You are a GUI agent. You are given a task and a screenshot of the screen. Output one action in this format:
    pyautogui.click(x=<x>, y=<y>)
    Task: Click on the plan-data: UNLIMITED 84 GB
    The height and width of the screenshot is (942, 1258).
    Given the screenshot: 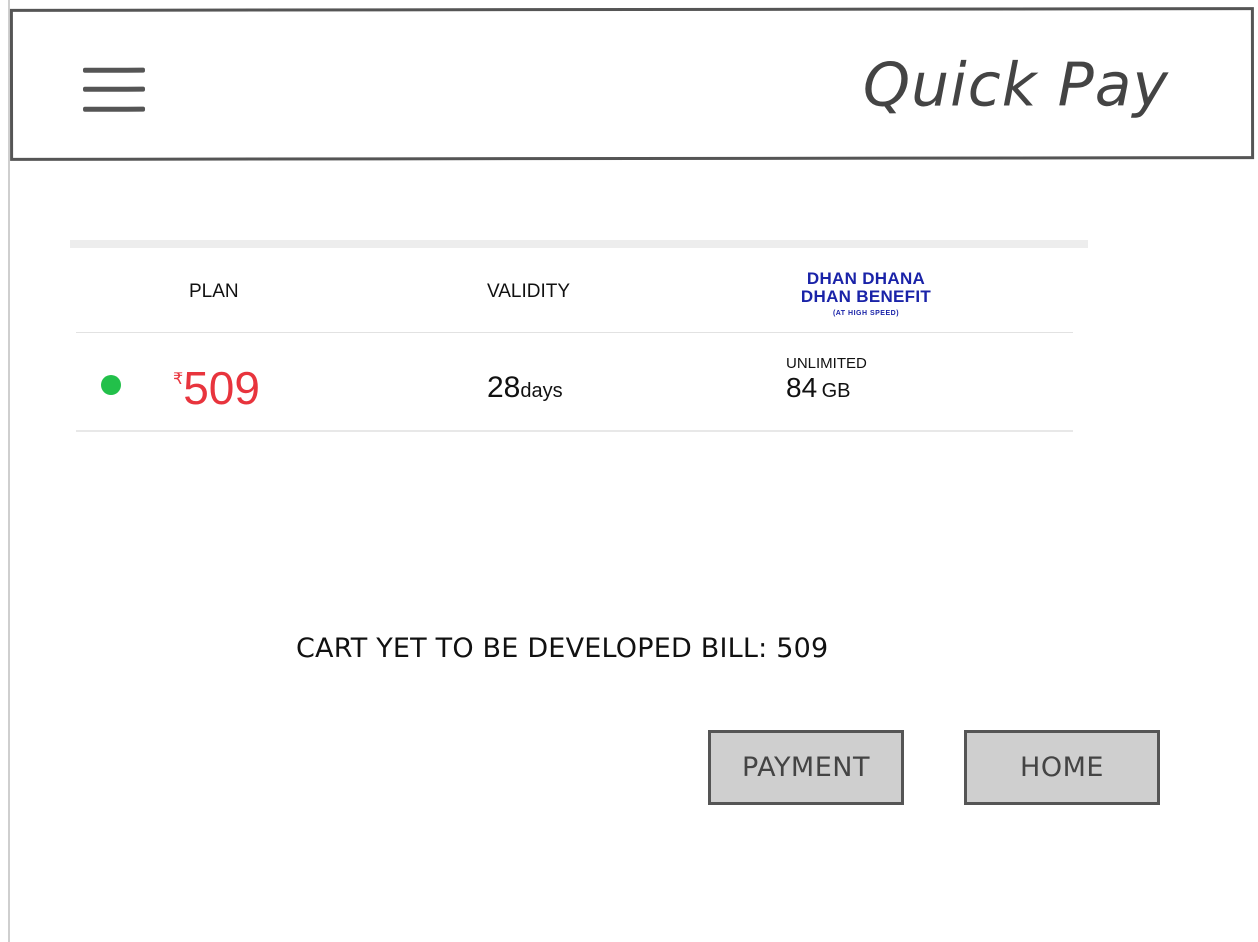 What is the action you would take?
    pyautogui.click(x=826, y=379)
    